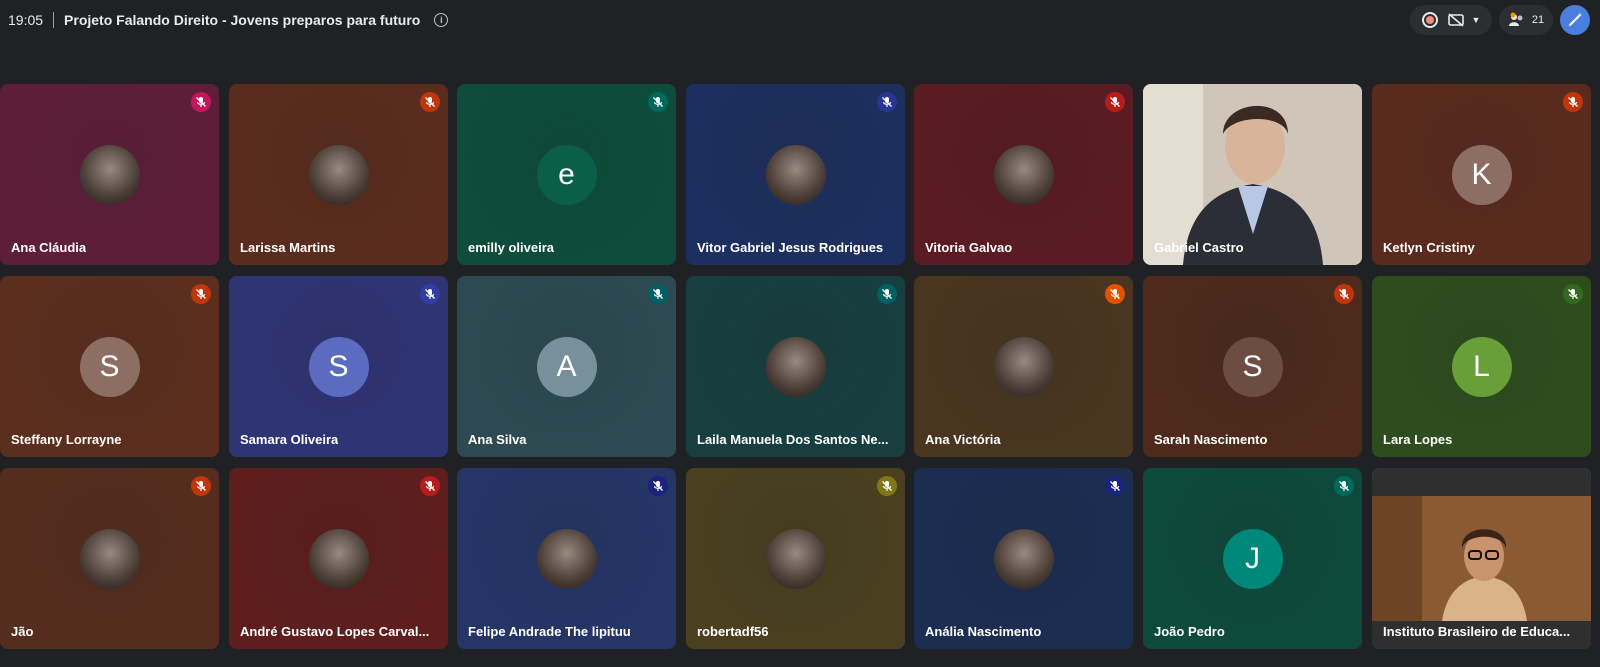  I want to click on participant-tile: S Samara Oliveira, so click(338, 366).